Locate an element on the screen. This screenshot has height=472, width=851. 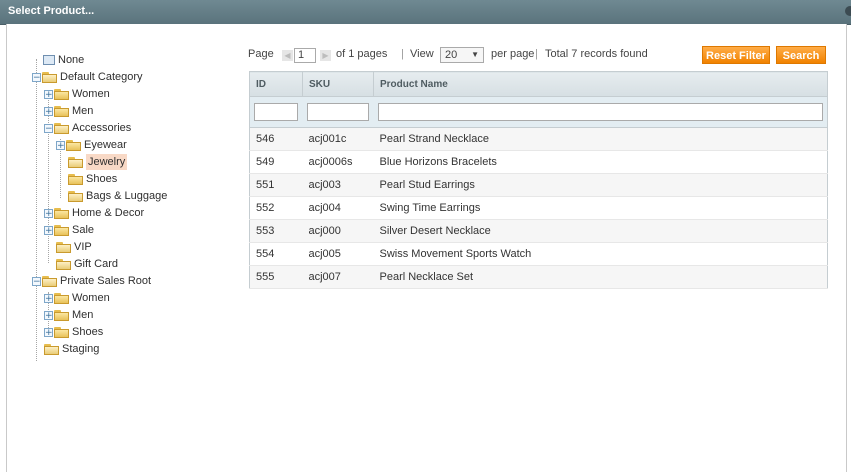
tree-node-shoes: Shoes is located at coordinates (92, 179).